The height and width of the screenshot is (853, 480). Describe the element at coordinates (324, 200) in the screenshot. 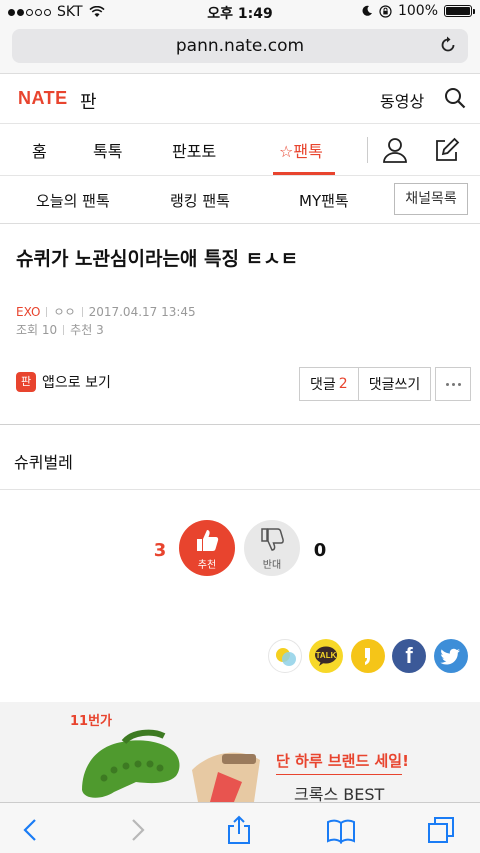

I see `subnav-my-fantalk: MY팬톡` at that location.